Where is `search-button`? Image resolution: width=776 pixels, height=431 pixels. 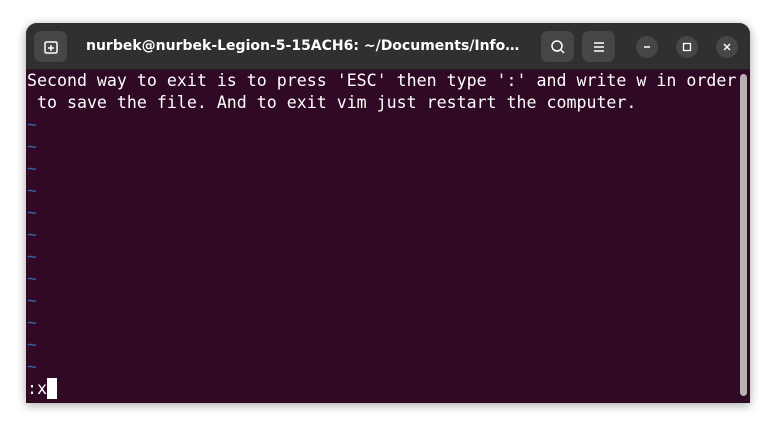
search-button is located at coordinates (557, 46).